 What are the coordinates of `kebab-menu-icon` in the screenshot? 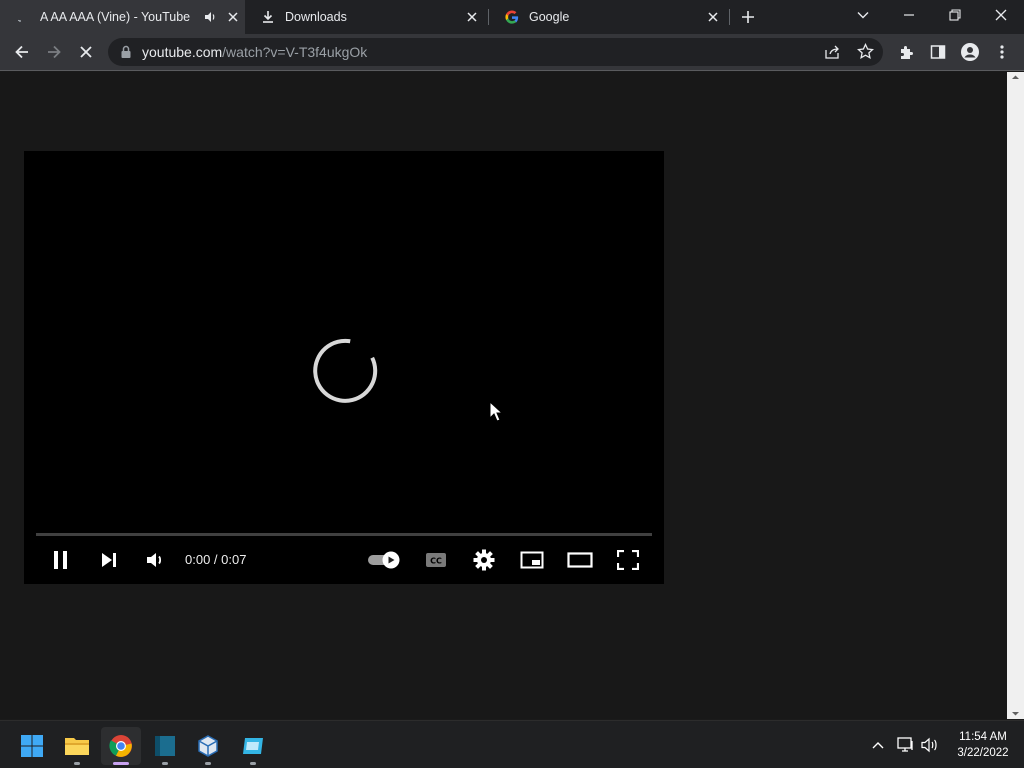 It's located at (1002, 52).